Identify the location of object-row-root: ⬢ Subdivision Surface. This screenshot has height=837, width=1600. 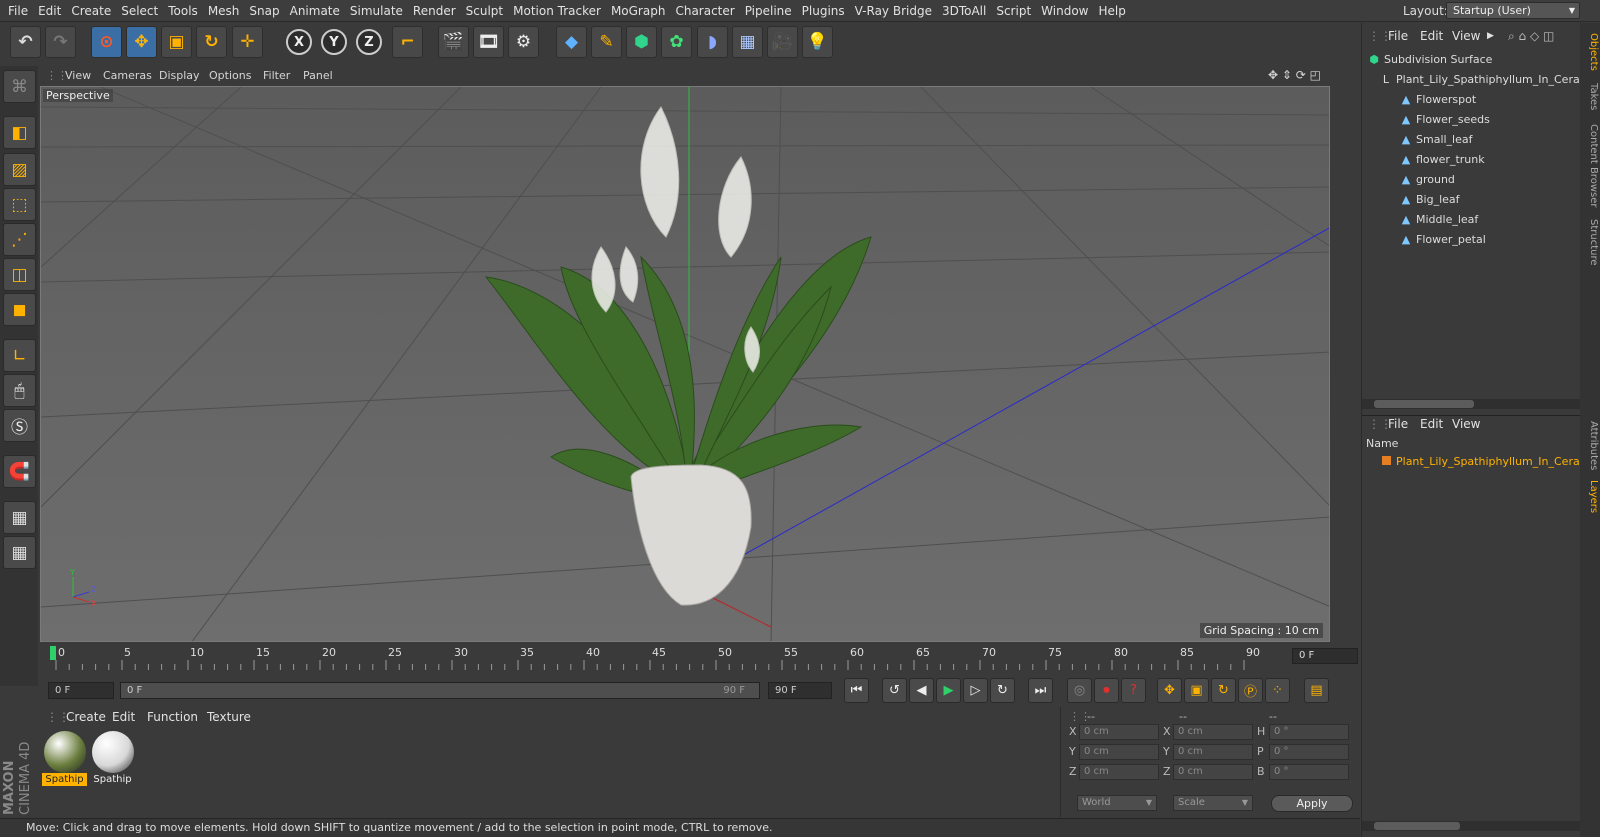
(1471, 60).